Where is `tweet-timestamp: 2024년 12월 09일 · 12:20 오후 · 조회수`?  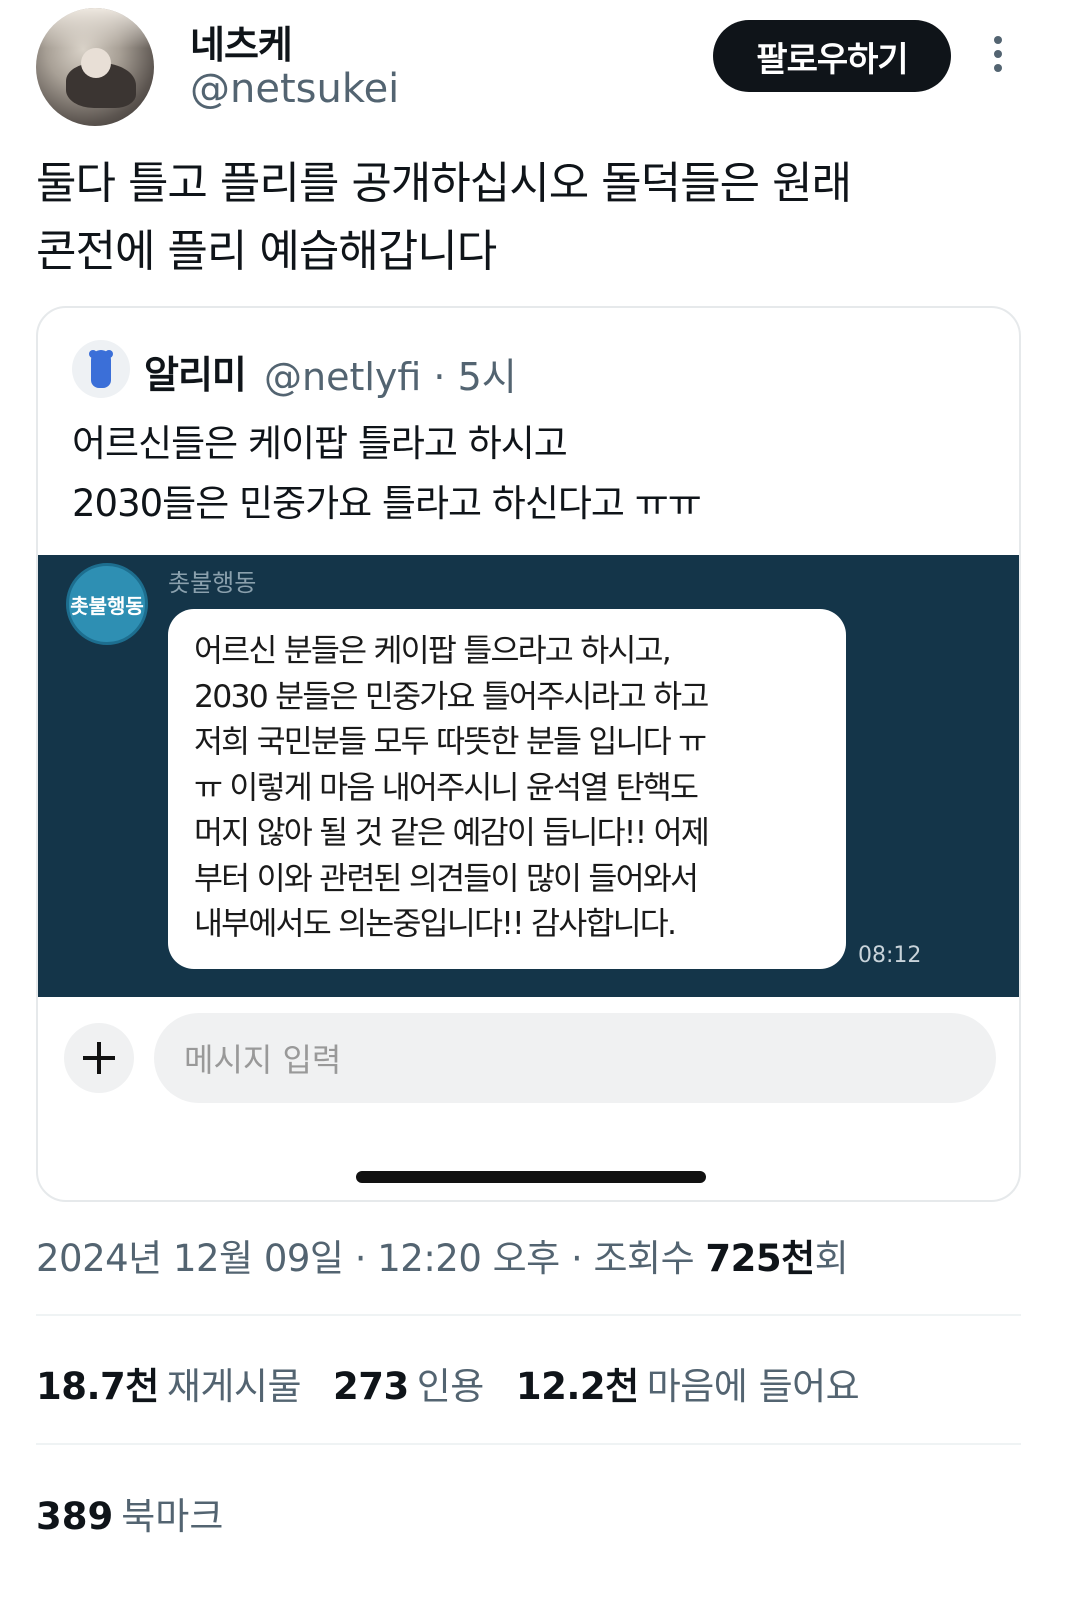 tweet-timestamp: 2024년 12월 09일 · 12:20 오후 · 조회수 is located at coordinates (370, 1258).